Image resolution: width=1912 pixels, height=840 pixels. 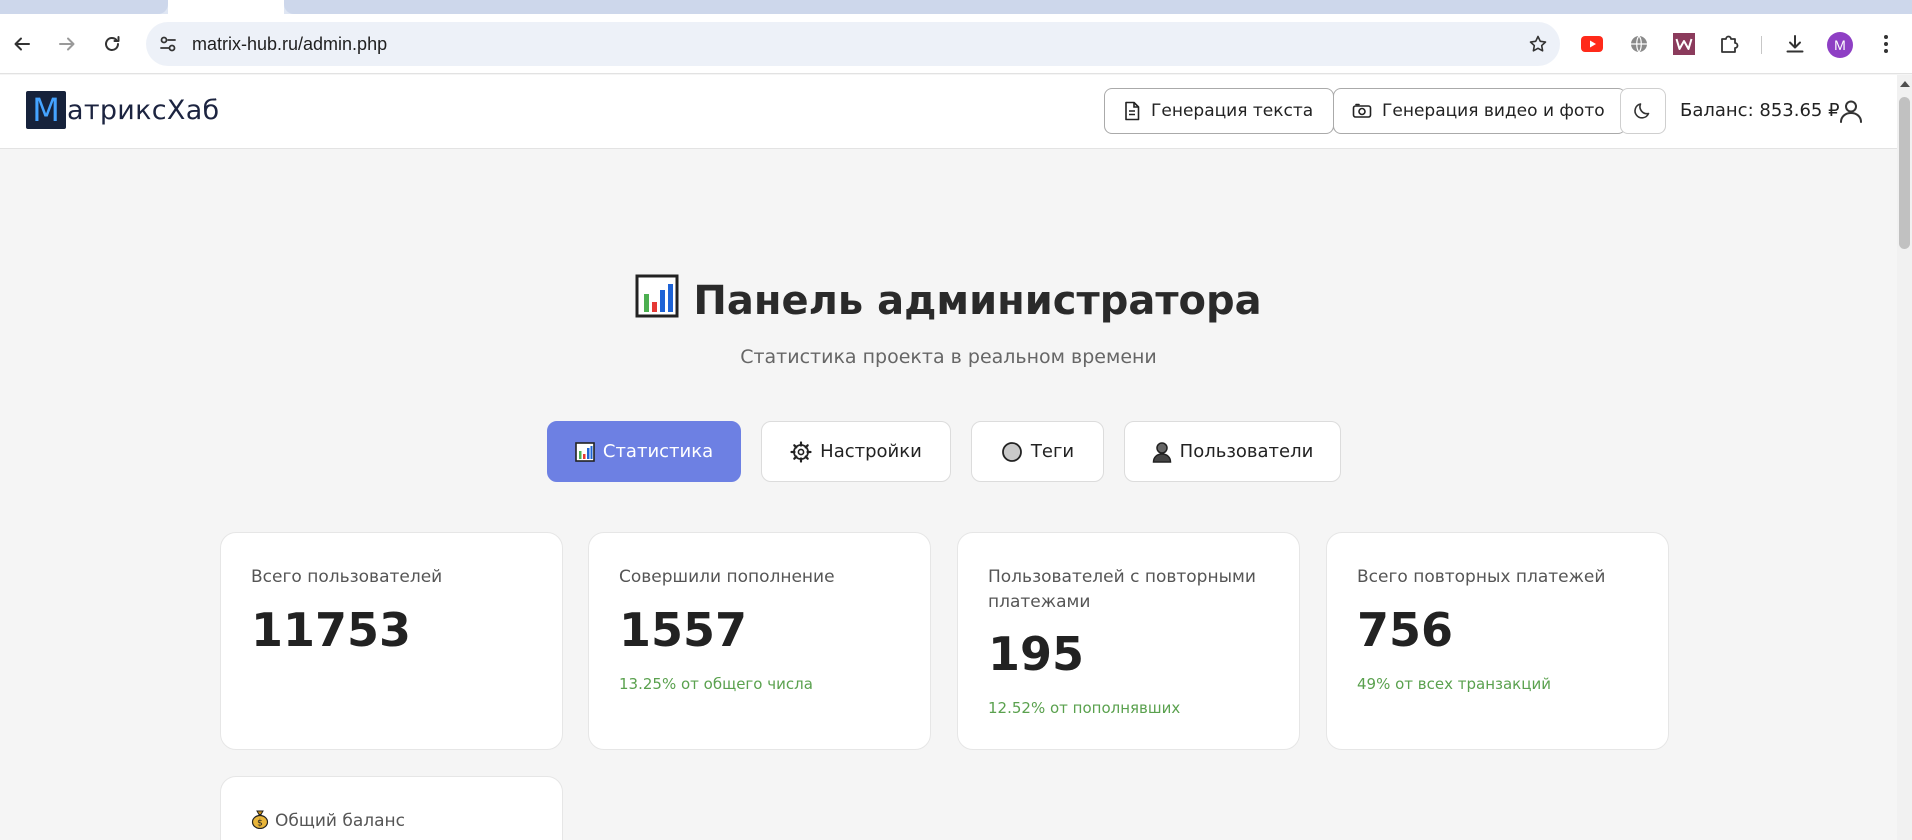 I want to click on stat-card-total-users: Всего пользователей 11753, so click(x=391, y=641).